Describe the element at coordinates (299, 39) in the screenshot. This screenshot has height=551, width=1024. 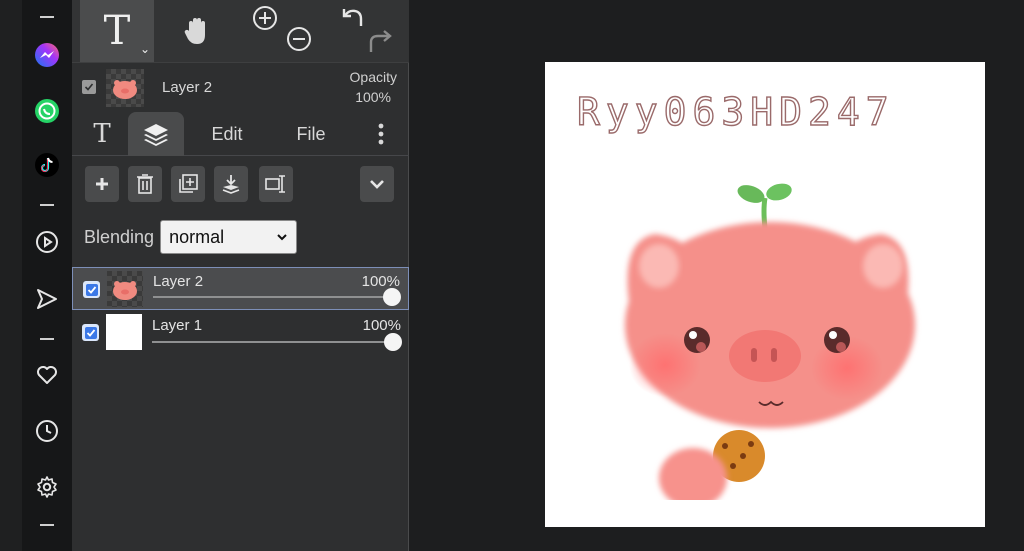
I see `zoom-out-icon` at that location.